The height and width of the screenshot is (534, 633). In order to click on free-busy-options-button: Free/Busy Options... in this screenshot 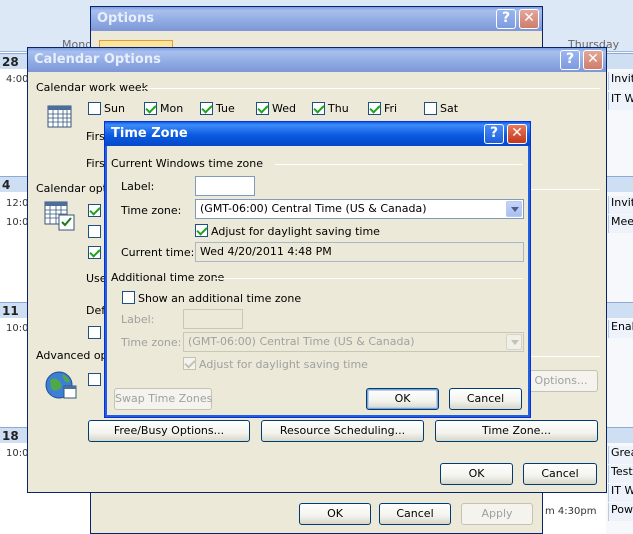, I will do `click(169, 431)`.